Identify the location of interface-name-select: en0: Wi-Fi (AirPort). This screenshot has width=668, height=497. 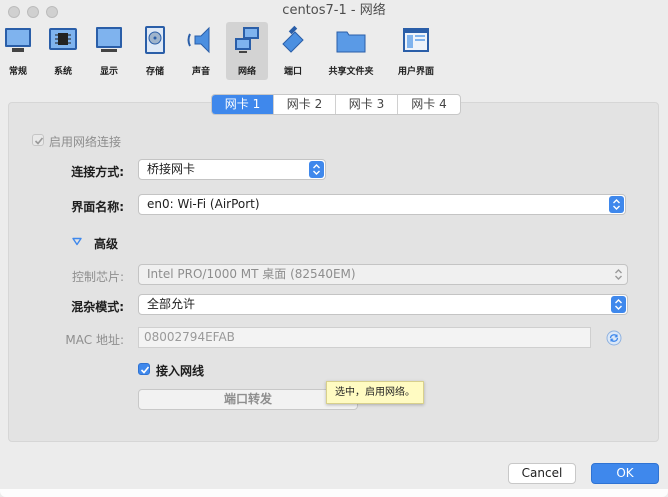
(382, 204).